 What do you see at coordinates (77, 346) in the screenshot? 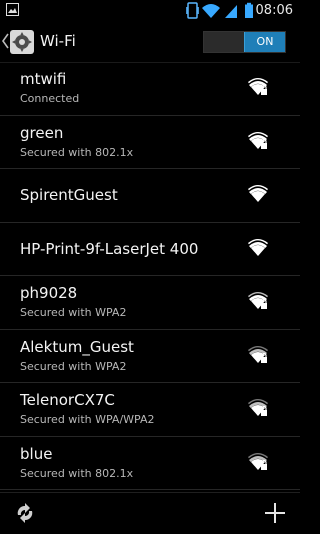
I see `network-name: Alektum_Guest` at bounding box center [77, 346].